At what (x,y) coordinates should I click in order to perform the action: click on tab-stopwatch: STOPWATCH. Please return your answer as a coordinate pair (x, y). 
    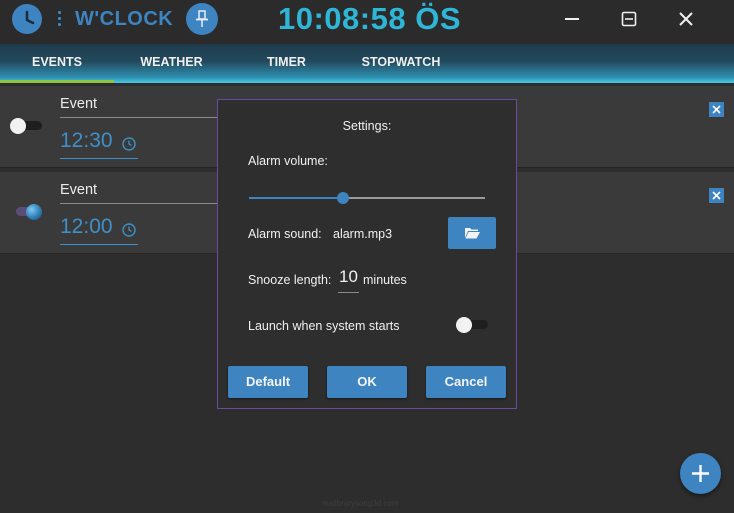
    Looking at the image, I should click on (401, 63).